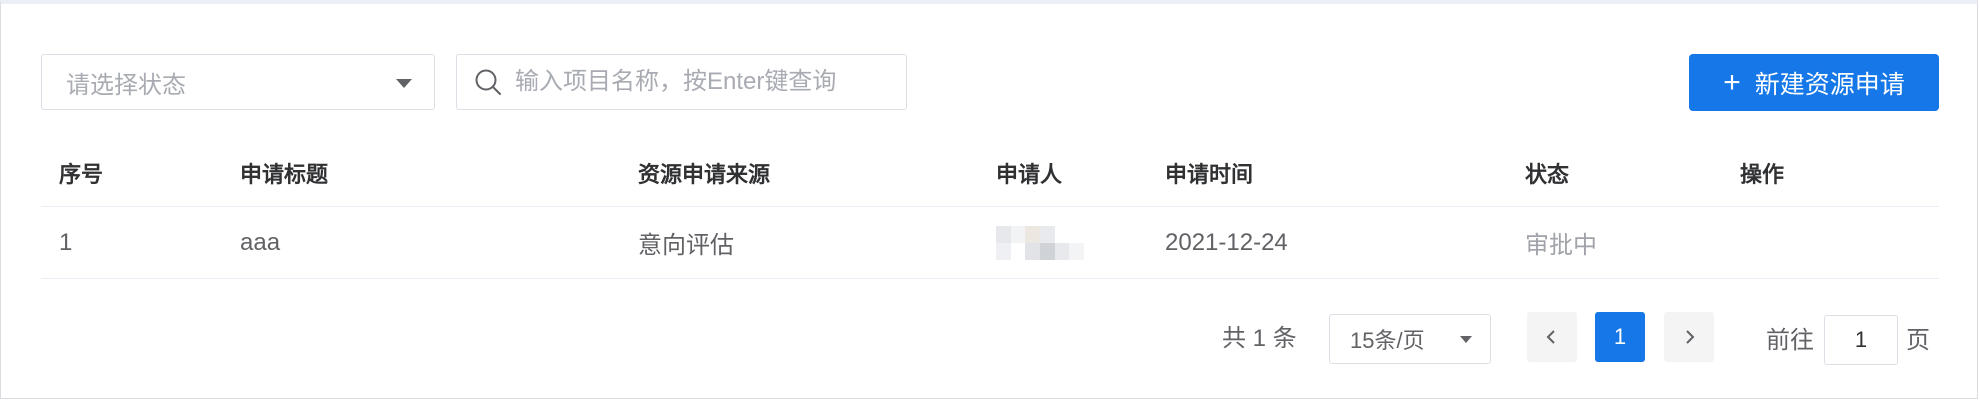 The width and height of the screenshot is (1980, 401). Describe the element at coordinates (1561, 245) in the screenshot. I see `row-status: 审批中` at that location.